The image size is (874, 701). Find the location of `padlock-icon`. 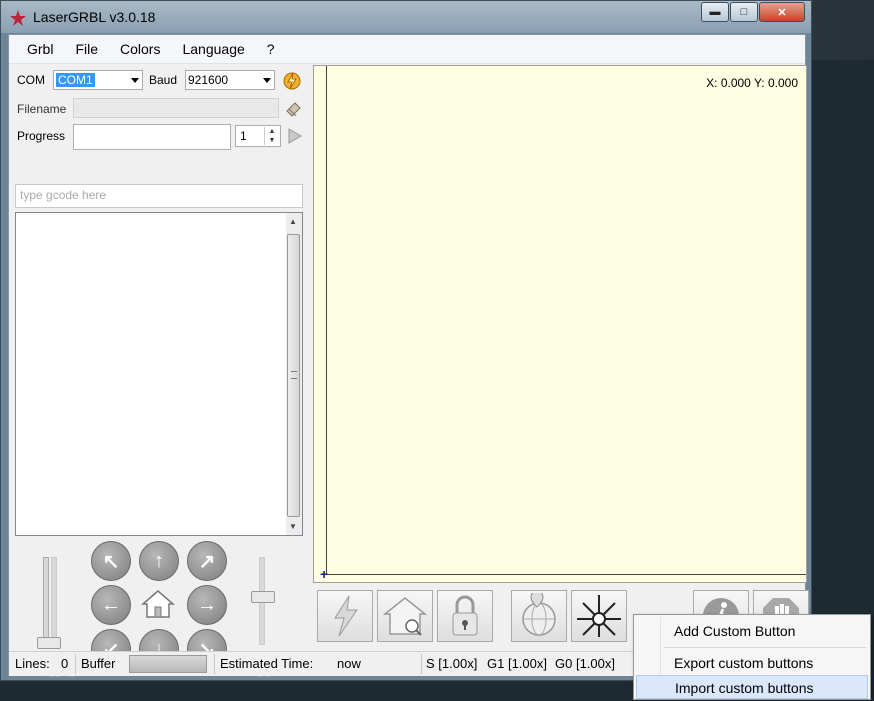

padlock-icon is located at coordinates (465, 615).